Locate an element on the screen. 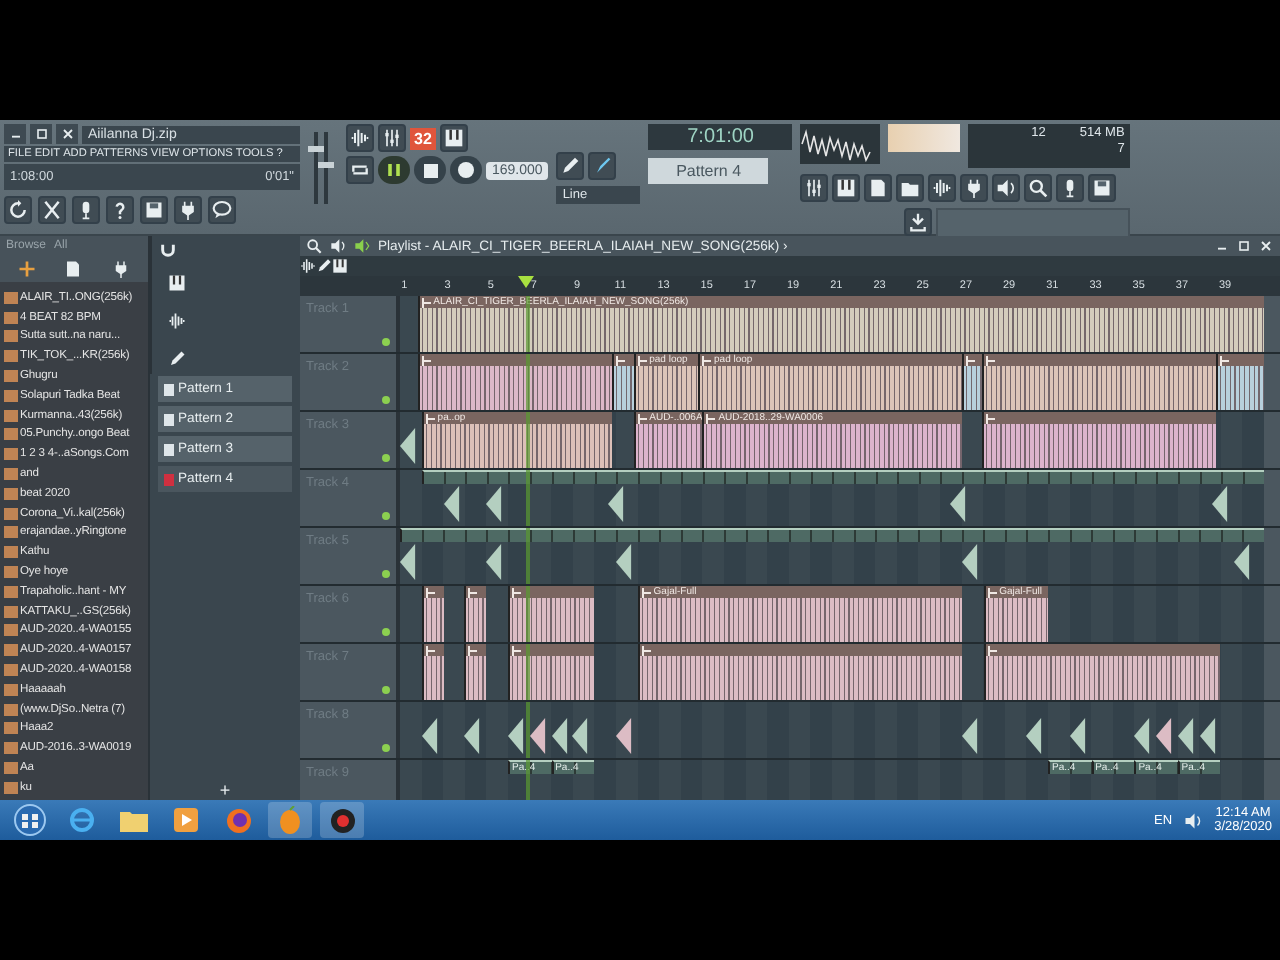 This screenshot has width=1280, height=960. restore-icon is located at coordinates (1244, 246).